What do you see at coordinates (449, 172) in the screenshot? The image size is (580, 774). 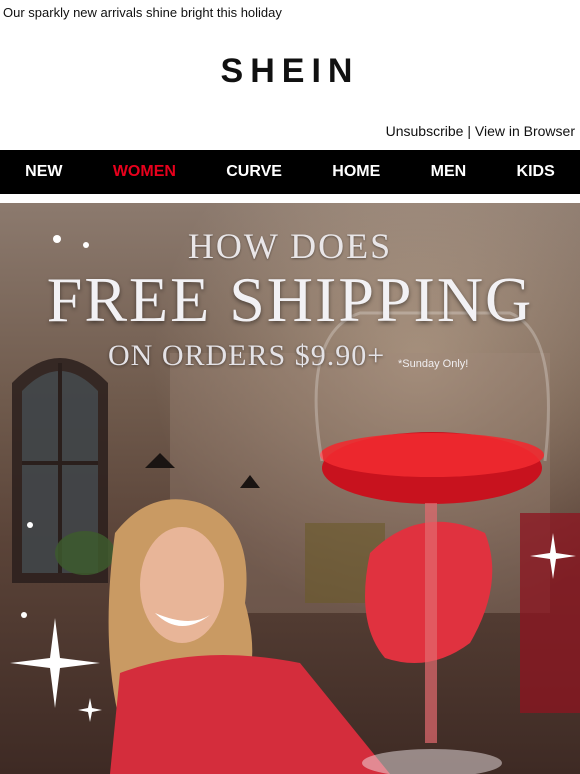 I see `nav-item-men: MEN` at bounding box center [449, 172].